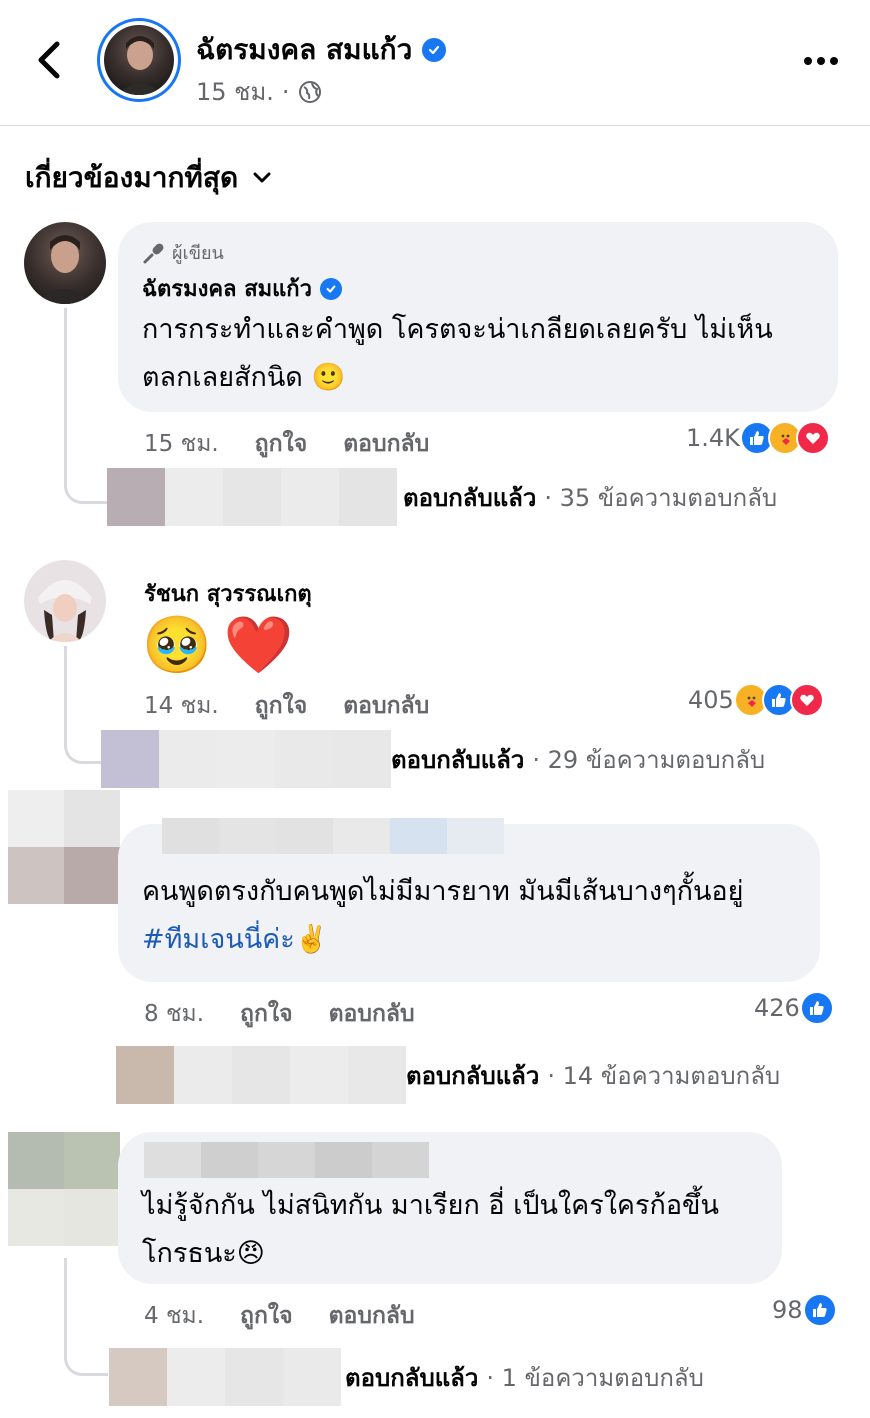  What do you see at coordinates (478, 252) in the screenshot?
I see `author-badge: ผู้เขียน` at bounding box center [478, 252].